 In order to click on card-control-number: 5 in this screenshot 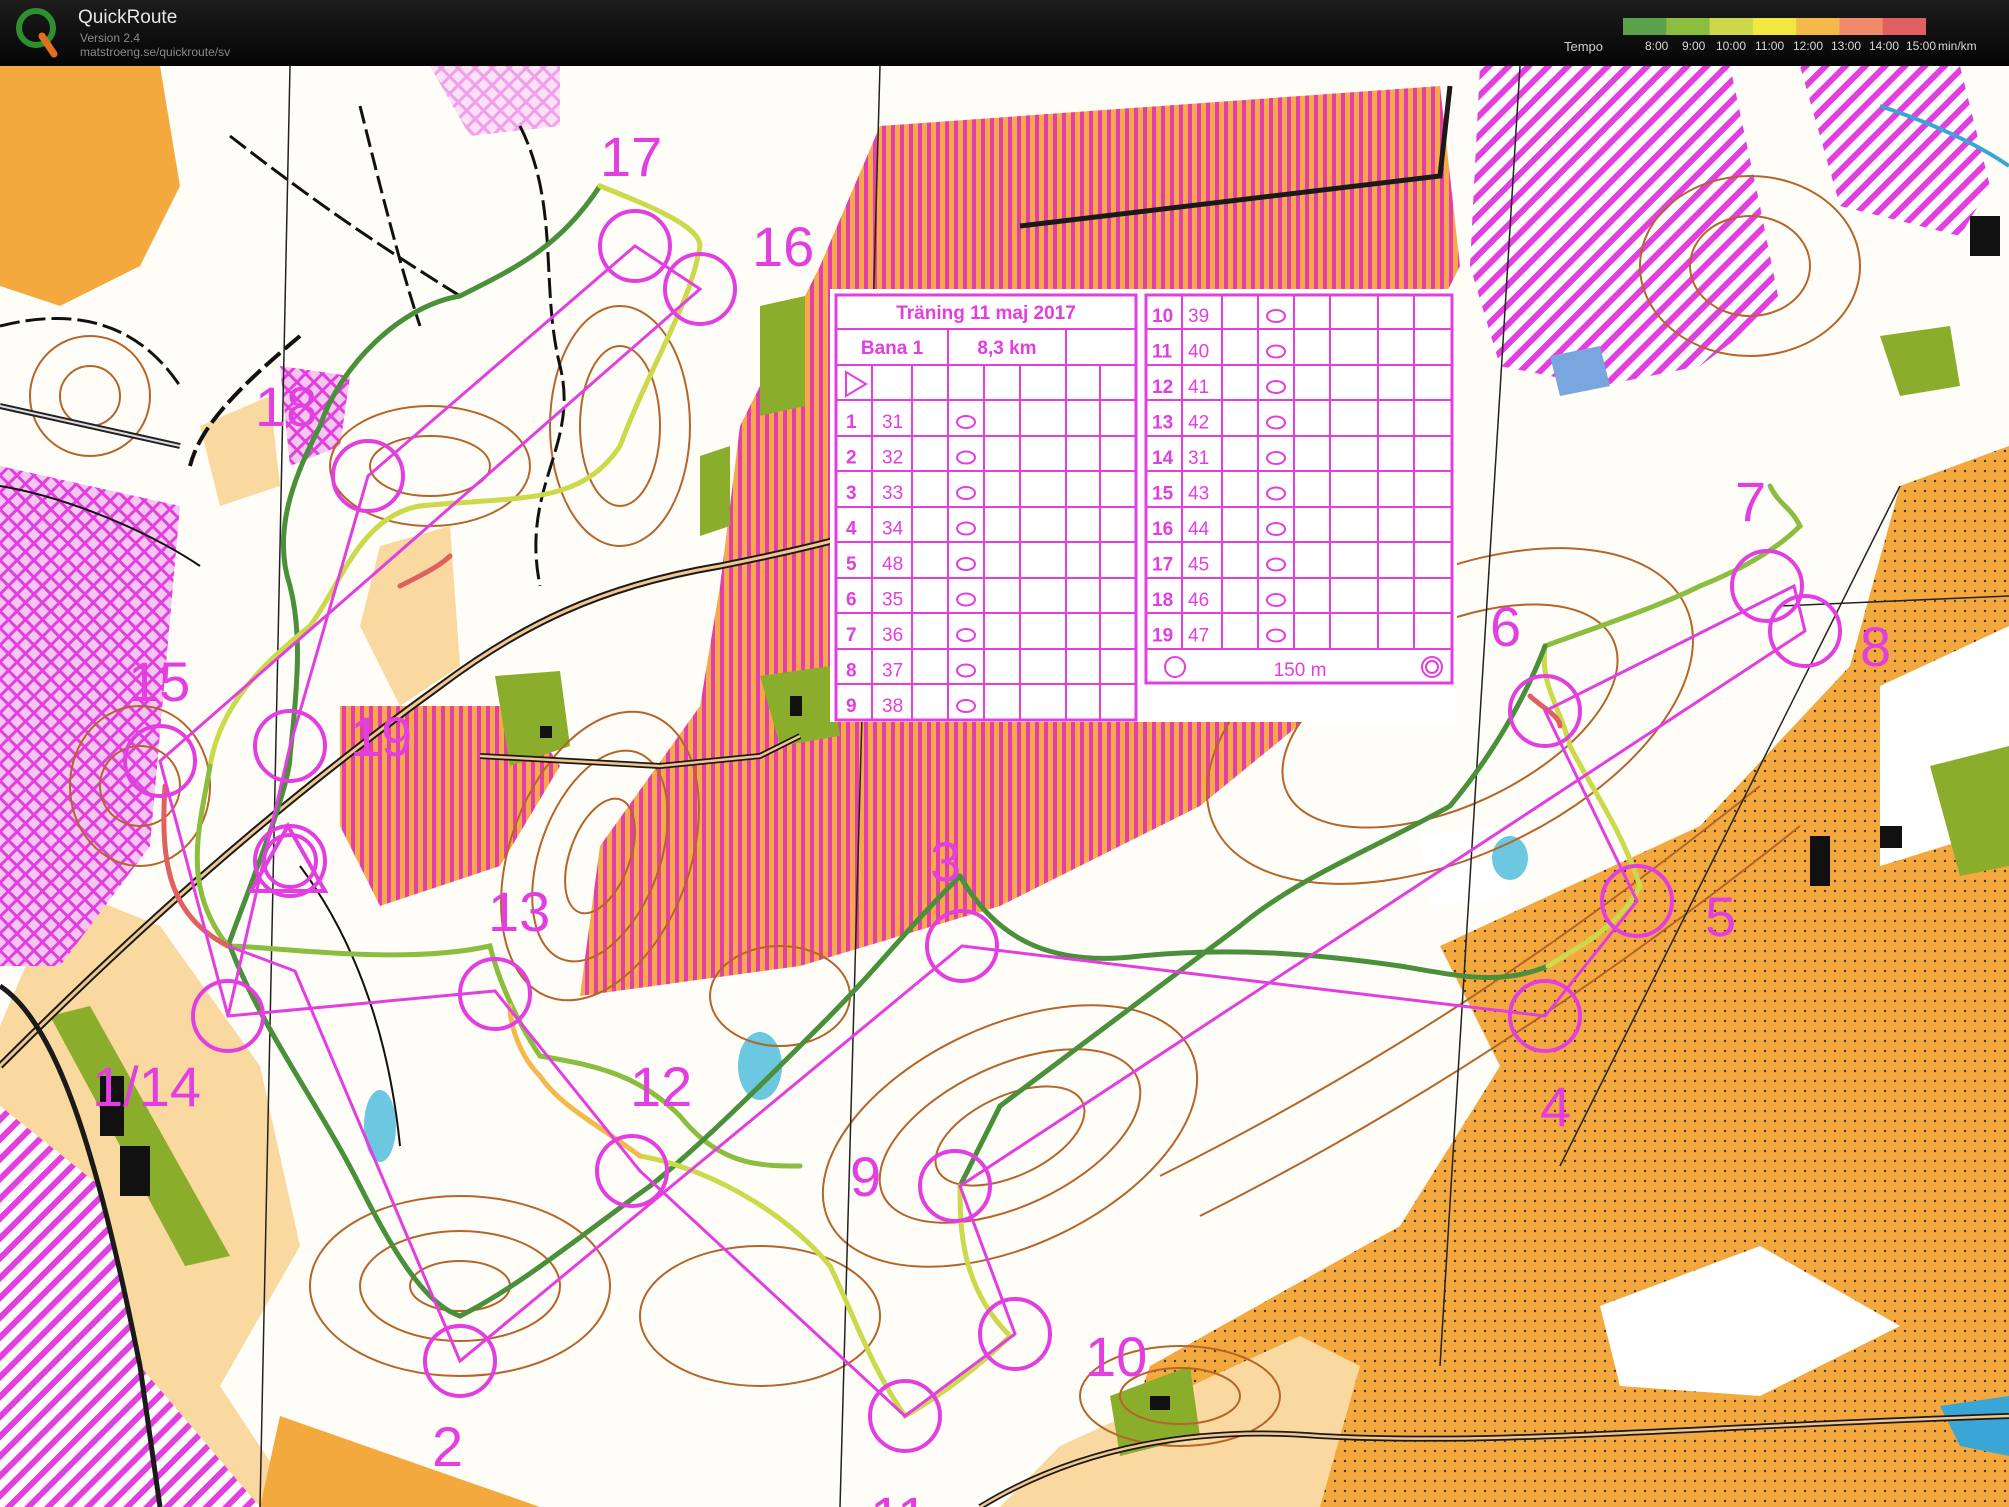, I will do `click(851, 564)`.